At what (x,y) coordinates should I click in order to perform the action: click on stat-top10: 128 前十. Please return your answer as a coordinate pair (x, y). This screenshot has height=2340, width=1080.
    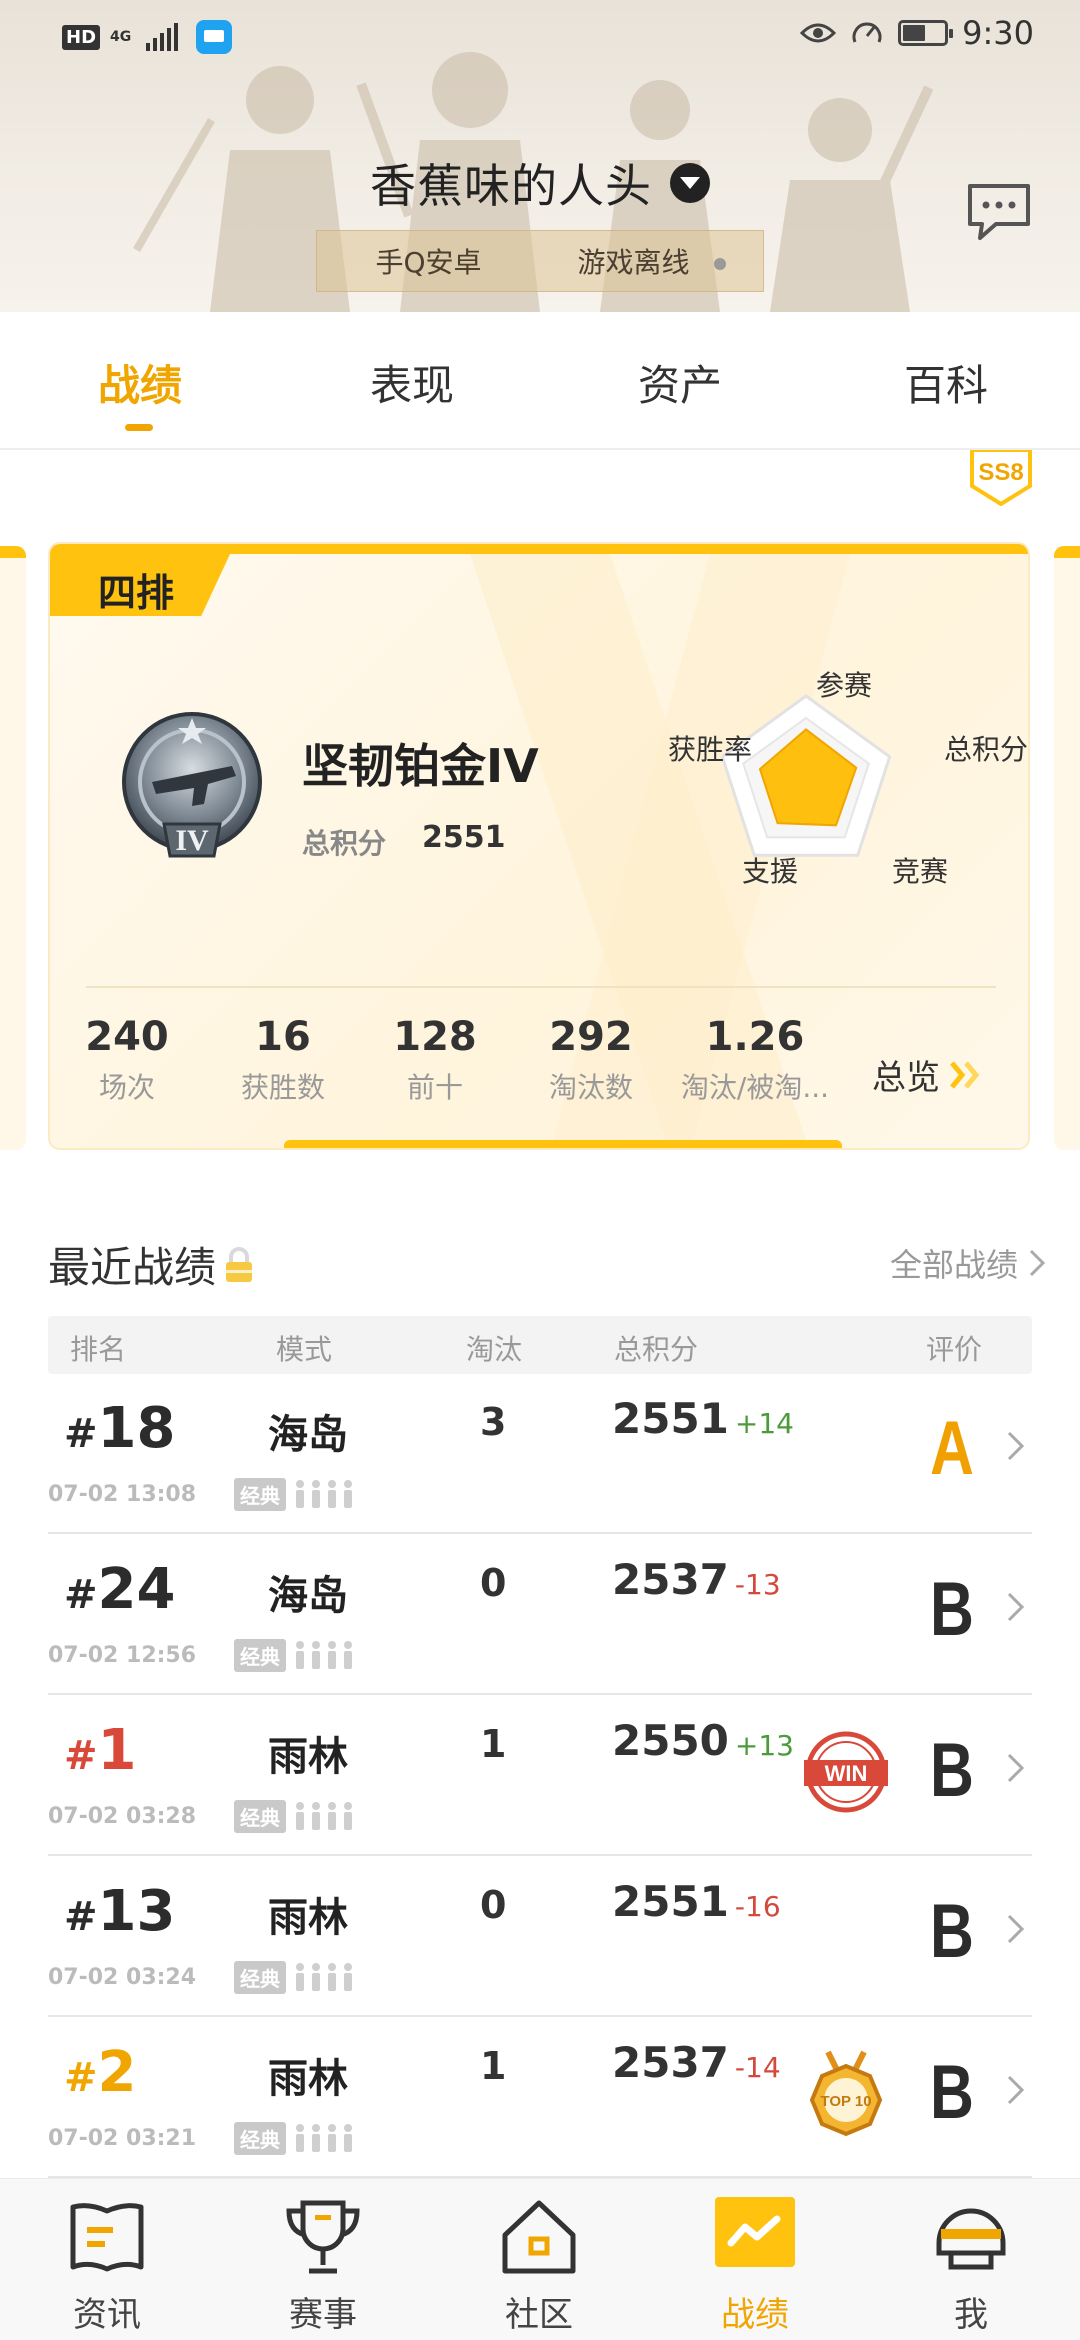
    Looking at the image, I should click on (435, 1060).